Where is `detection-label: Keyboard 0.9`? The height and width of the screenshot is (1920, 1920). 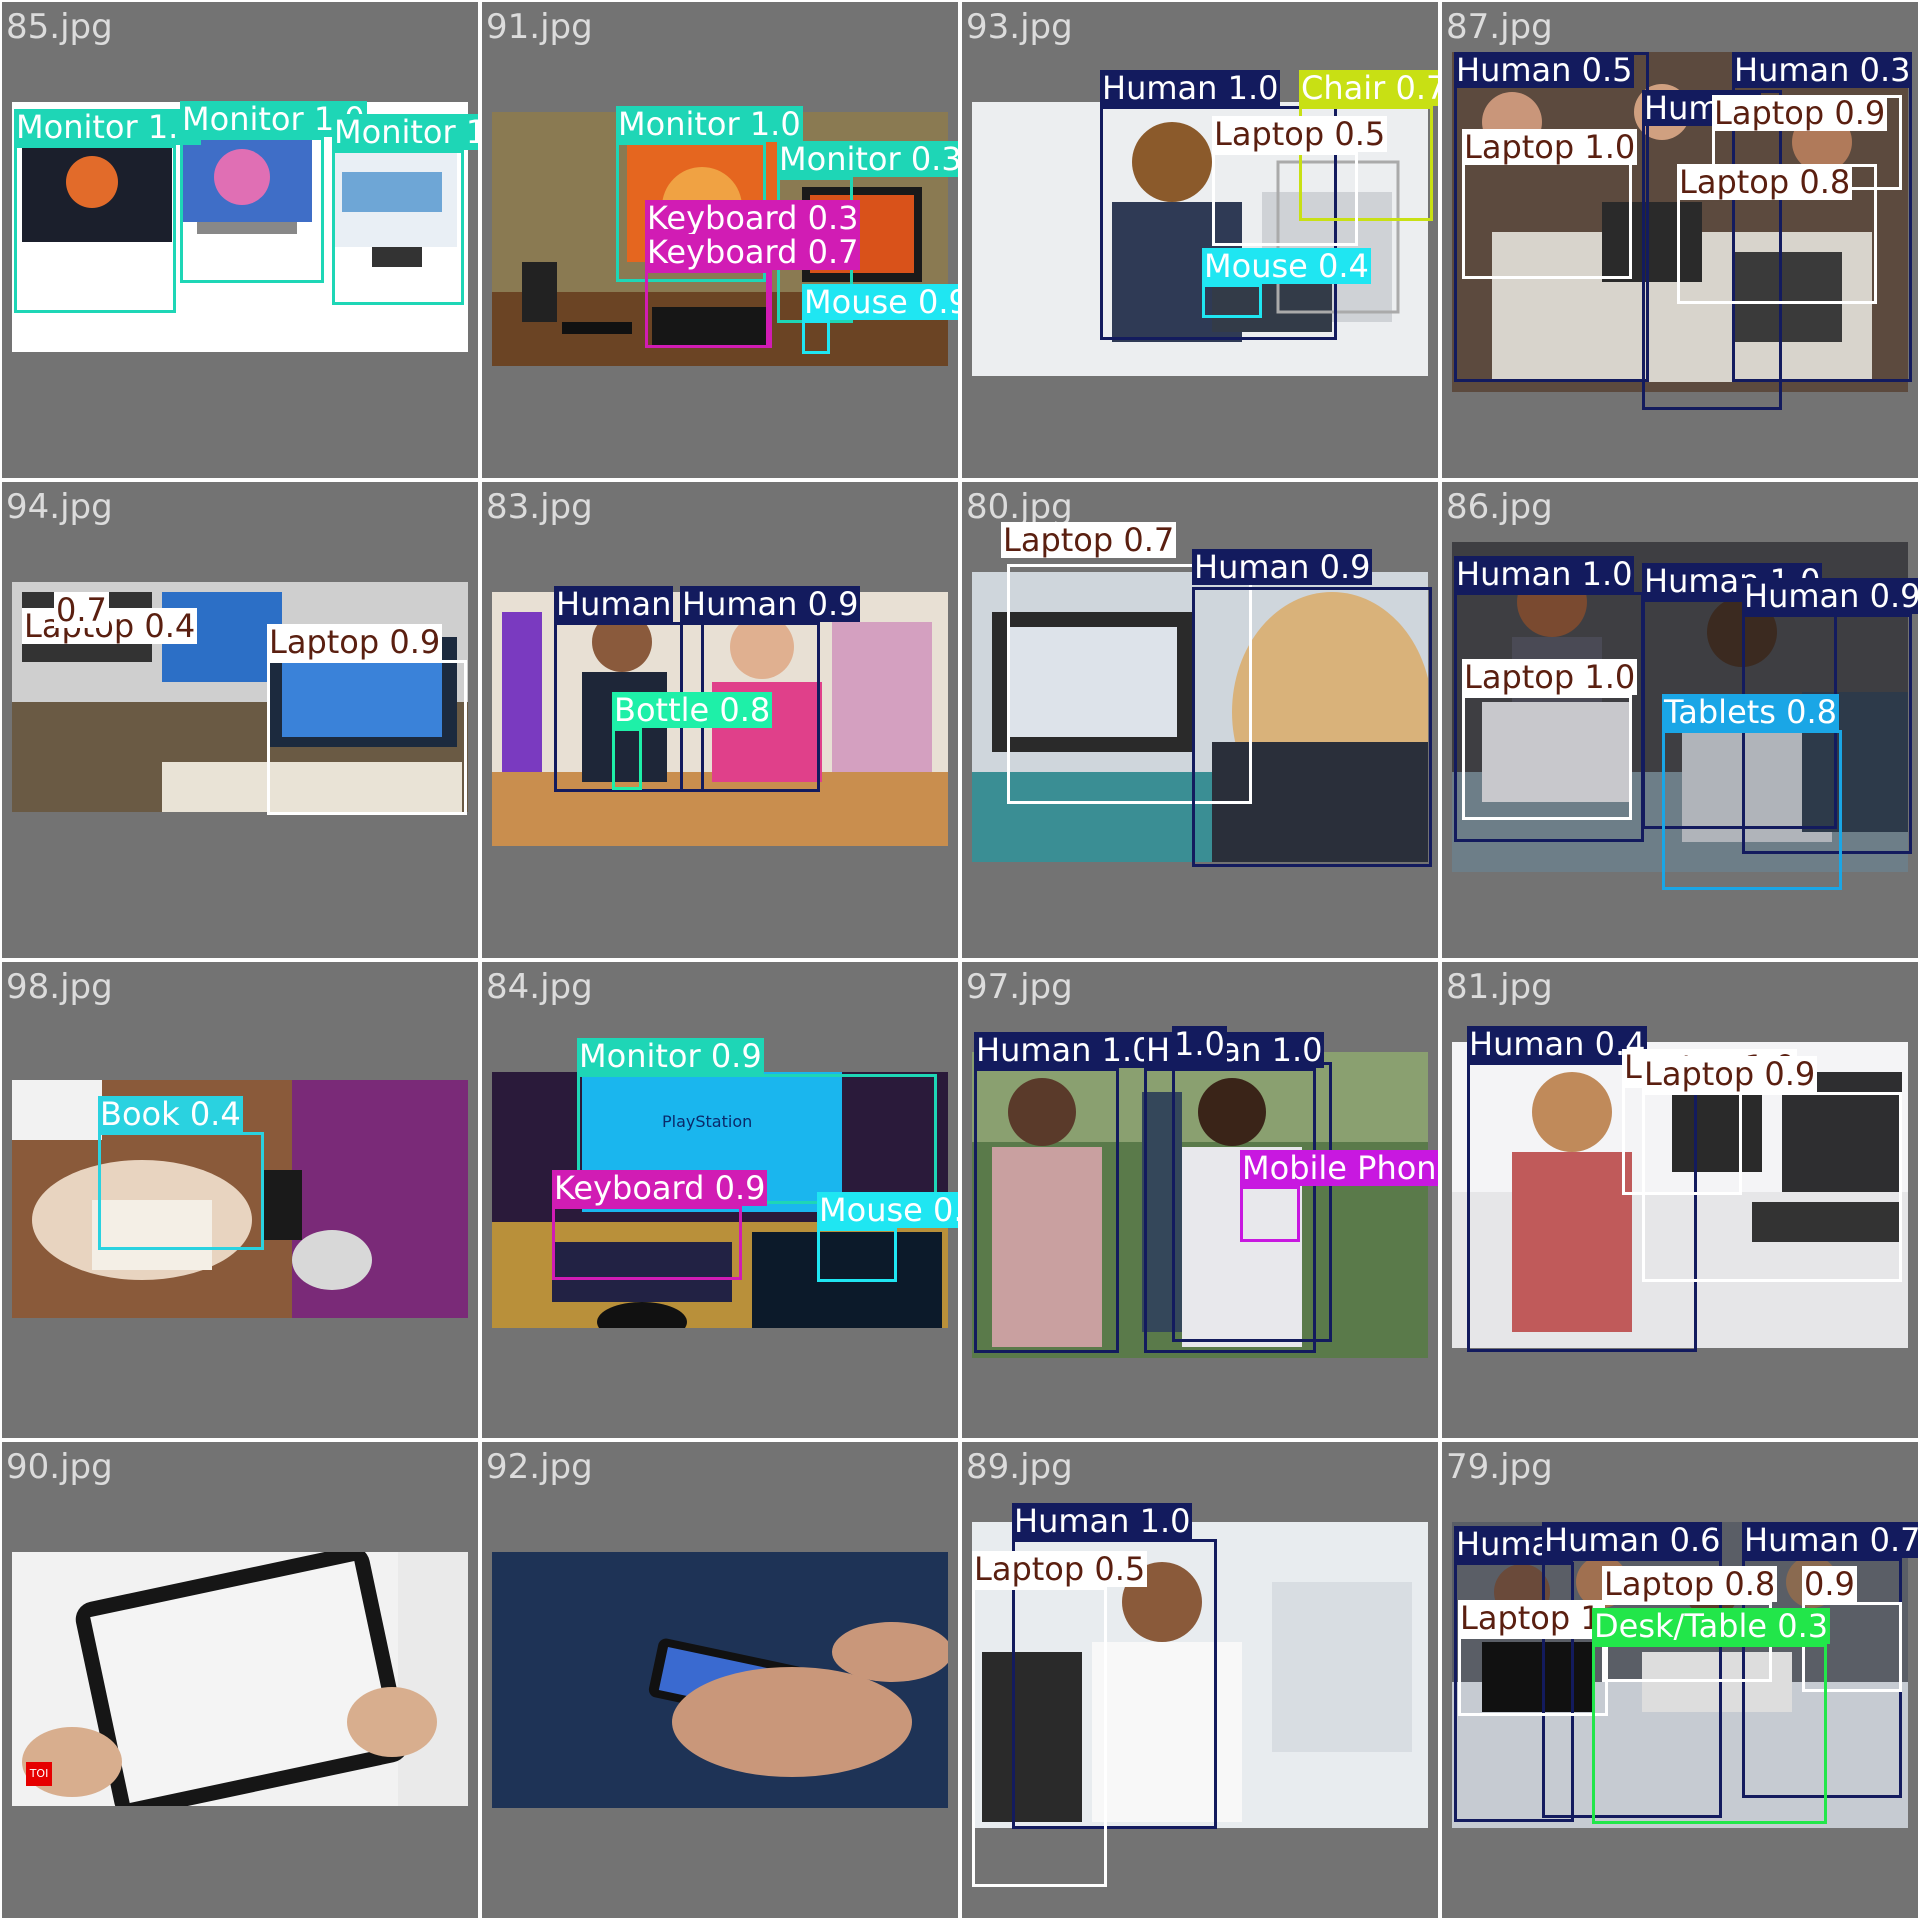
detection-label: Keyboard 0.9 is located at coordinates (660, 1188).